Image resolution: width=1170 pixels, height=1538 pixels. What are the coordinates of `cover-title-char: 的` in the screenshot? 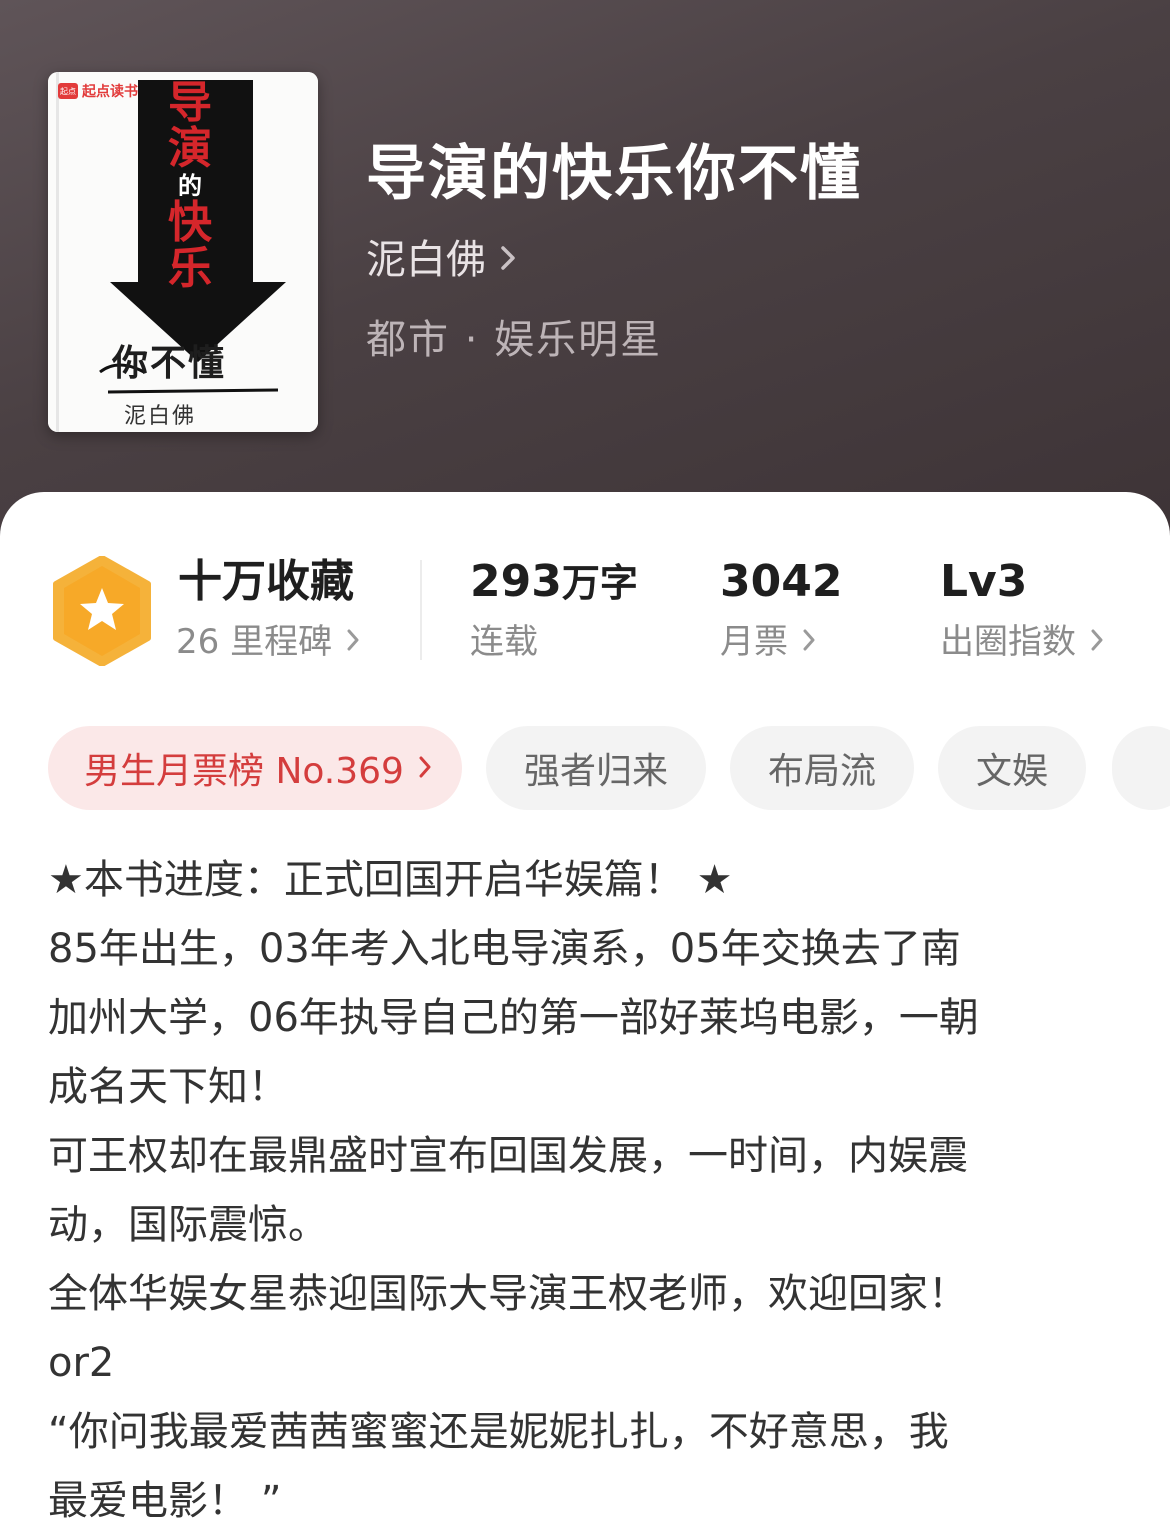 It's located at (190, 185).